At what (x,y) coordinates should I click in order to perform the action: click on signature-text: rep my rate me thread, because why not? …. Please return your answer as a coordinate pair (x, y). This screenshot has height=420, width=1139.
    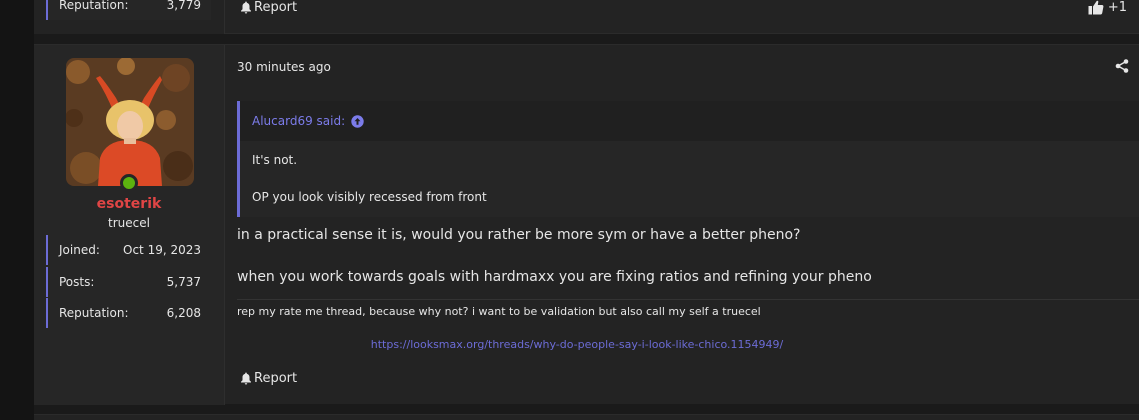
    Looking at the image, I should click on (499, 311).